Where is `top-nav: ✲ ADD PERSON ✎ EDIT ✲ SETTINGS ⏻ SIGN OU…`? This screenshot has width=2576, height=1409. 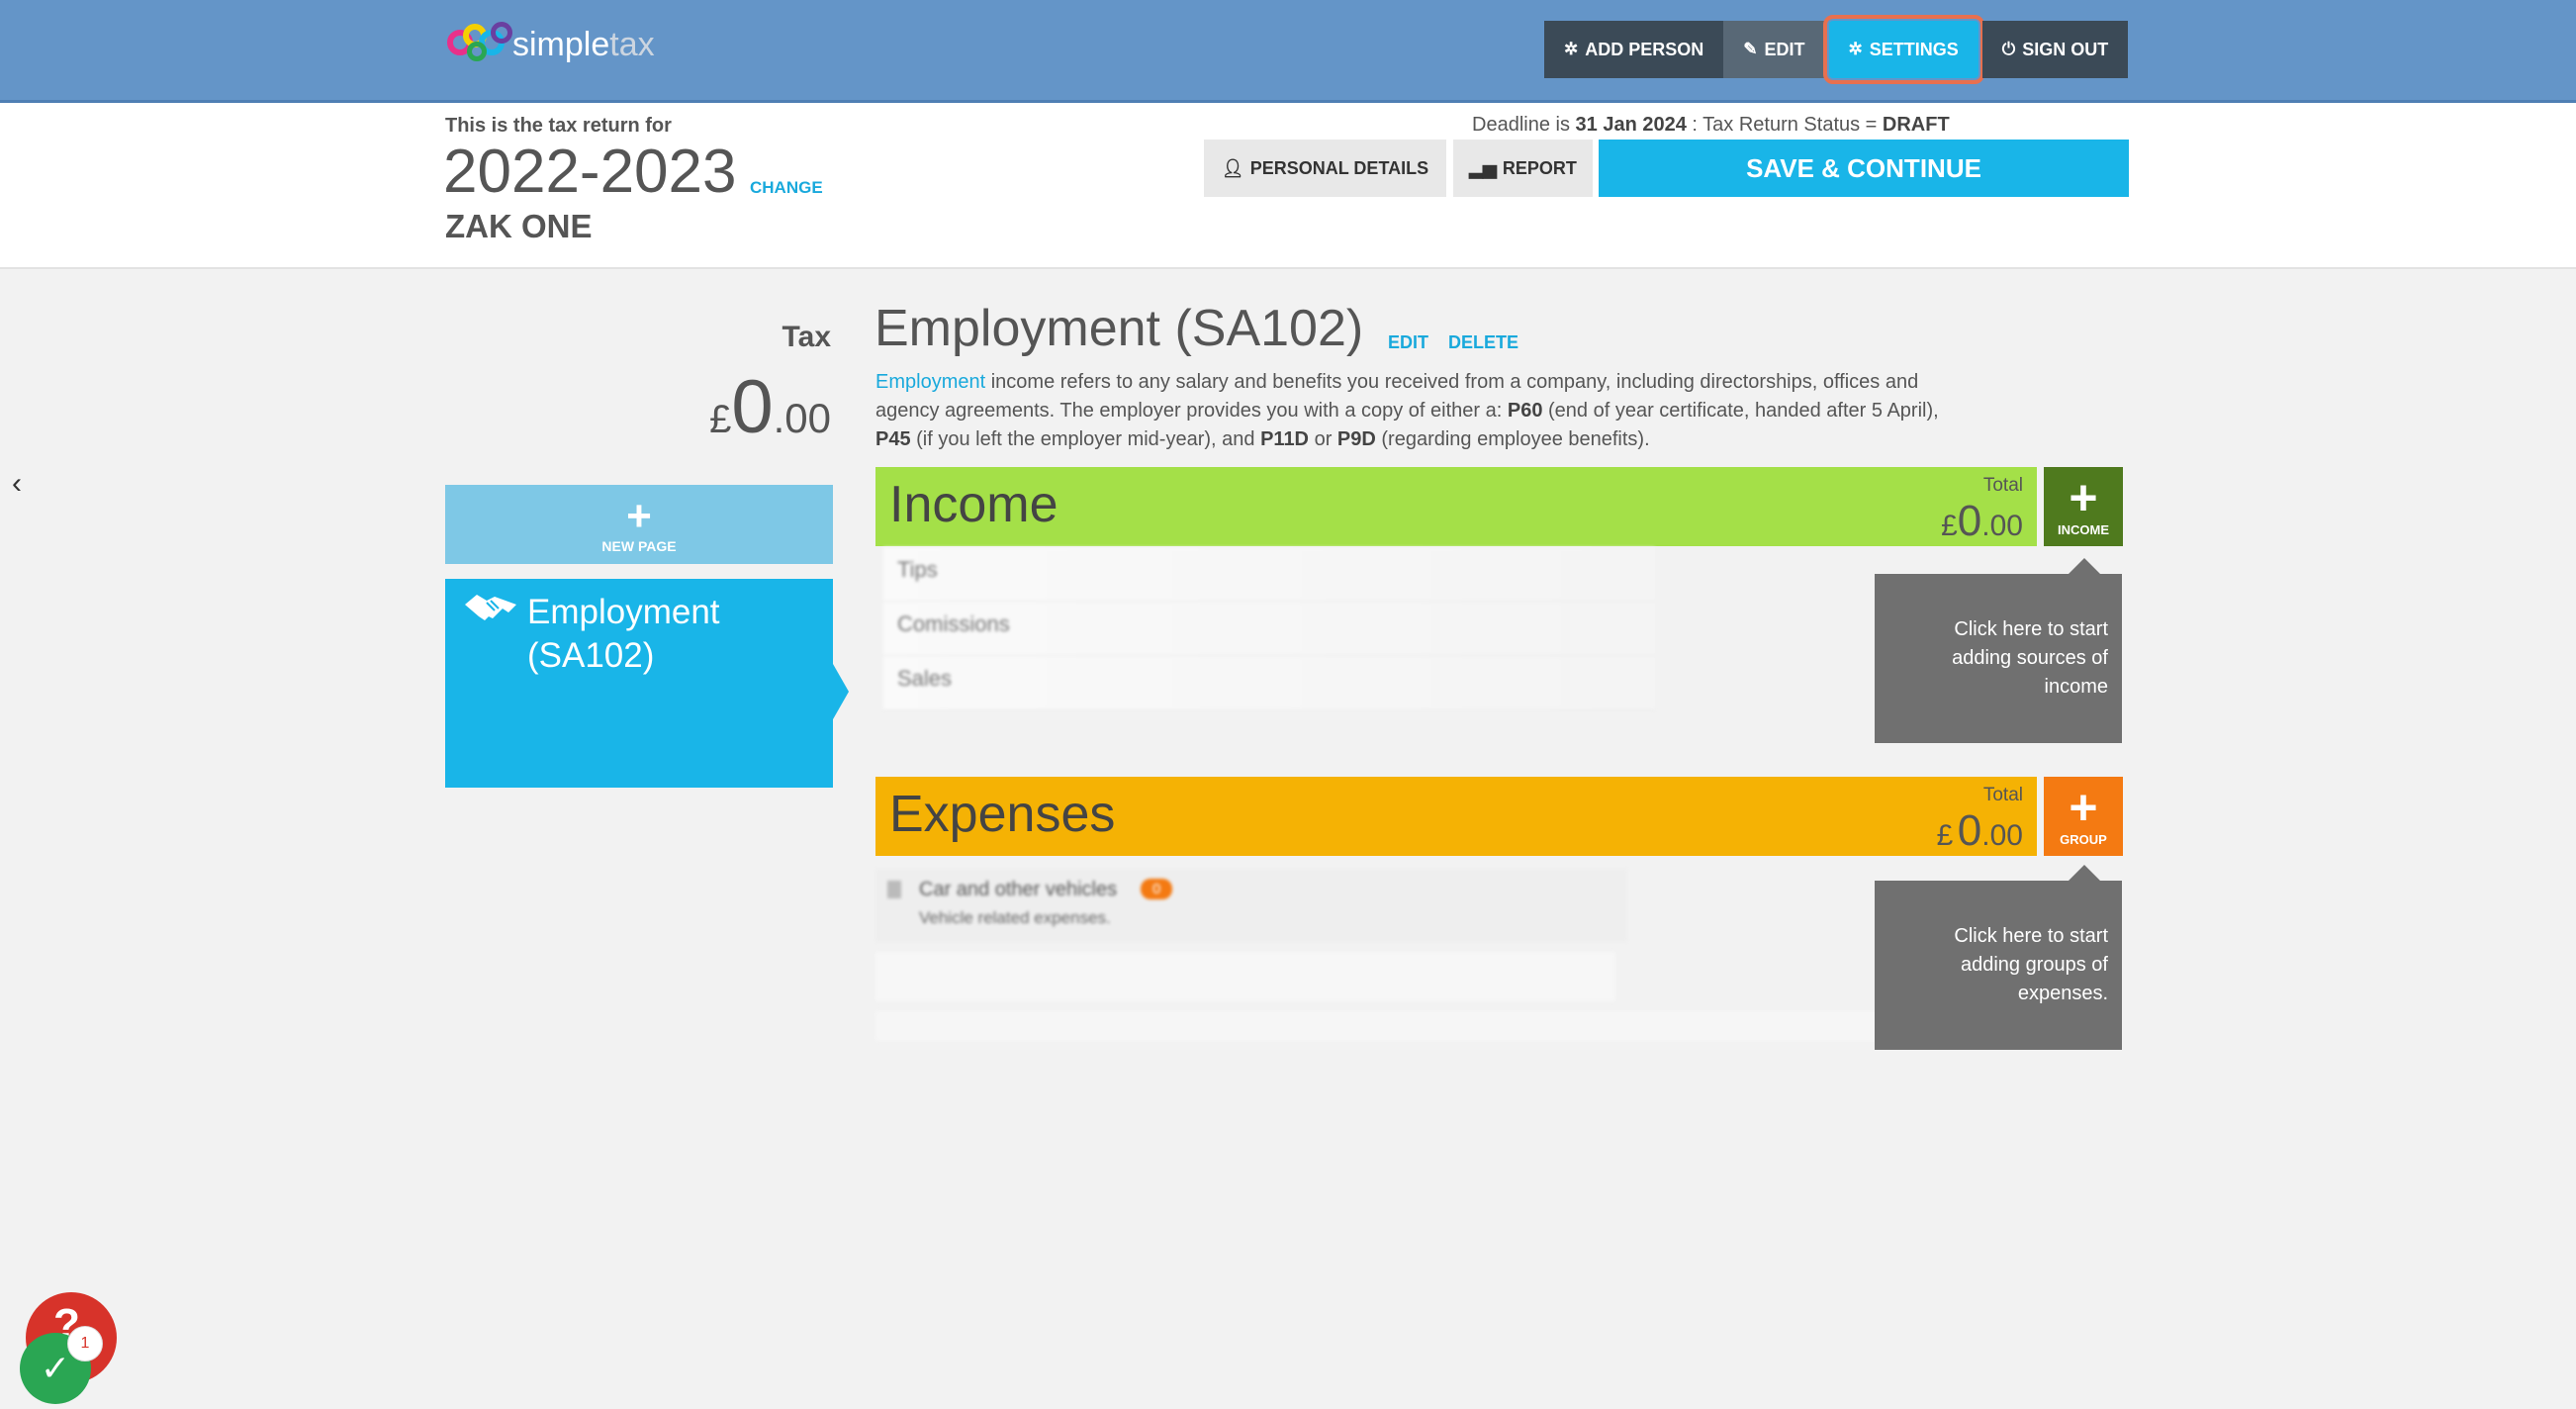 top-nav: ✲ ADD PERSON ✎ EDIT ✲ SETTINGS ⏻ SIGN OU… is located at coordinates (1837, 49).